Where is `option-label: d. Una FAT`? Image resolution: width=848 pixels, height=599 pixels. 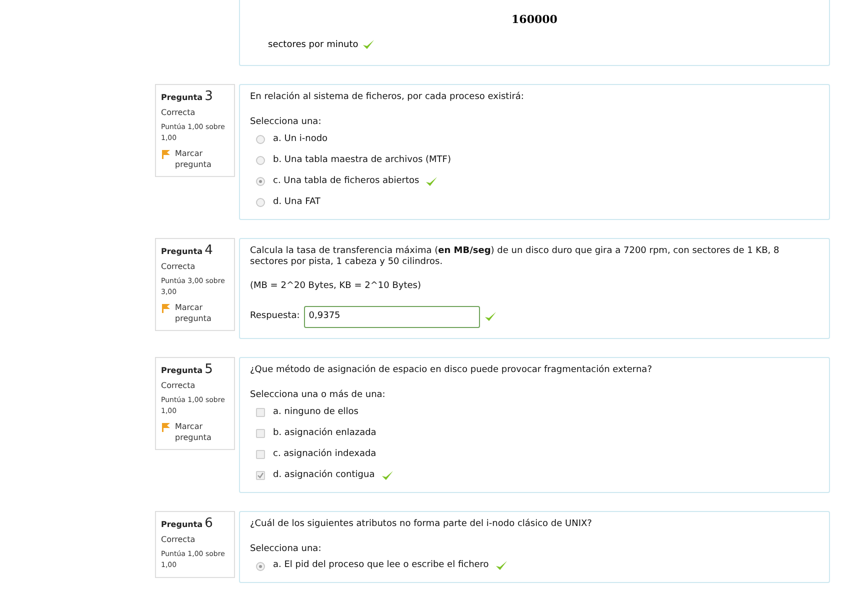
option-label: d. Una FAT is located at coordinates (296, 203).